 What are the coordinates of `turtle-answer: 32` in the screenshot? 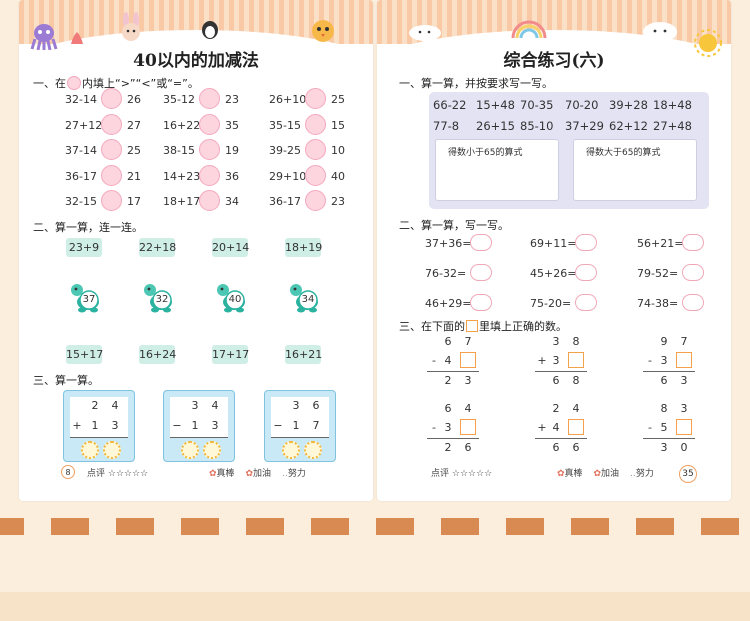 It's located at (158, 297).